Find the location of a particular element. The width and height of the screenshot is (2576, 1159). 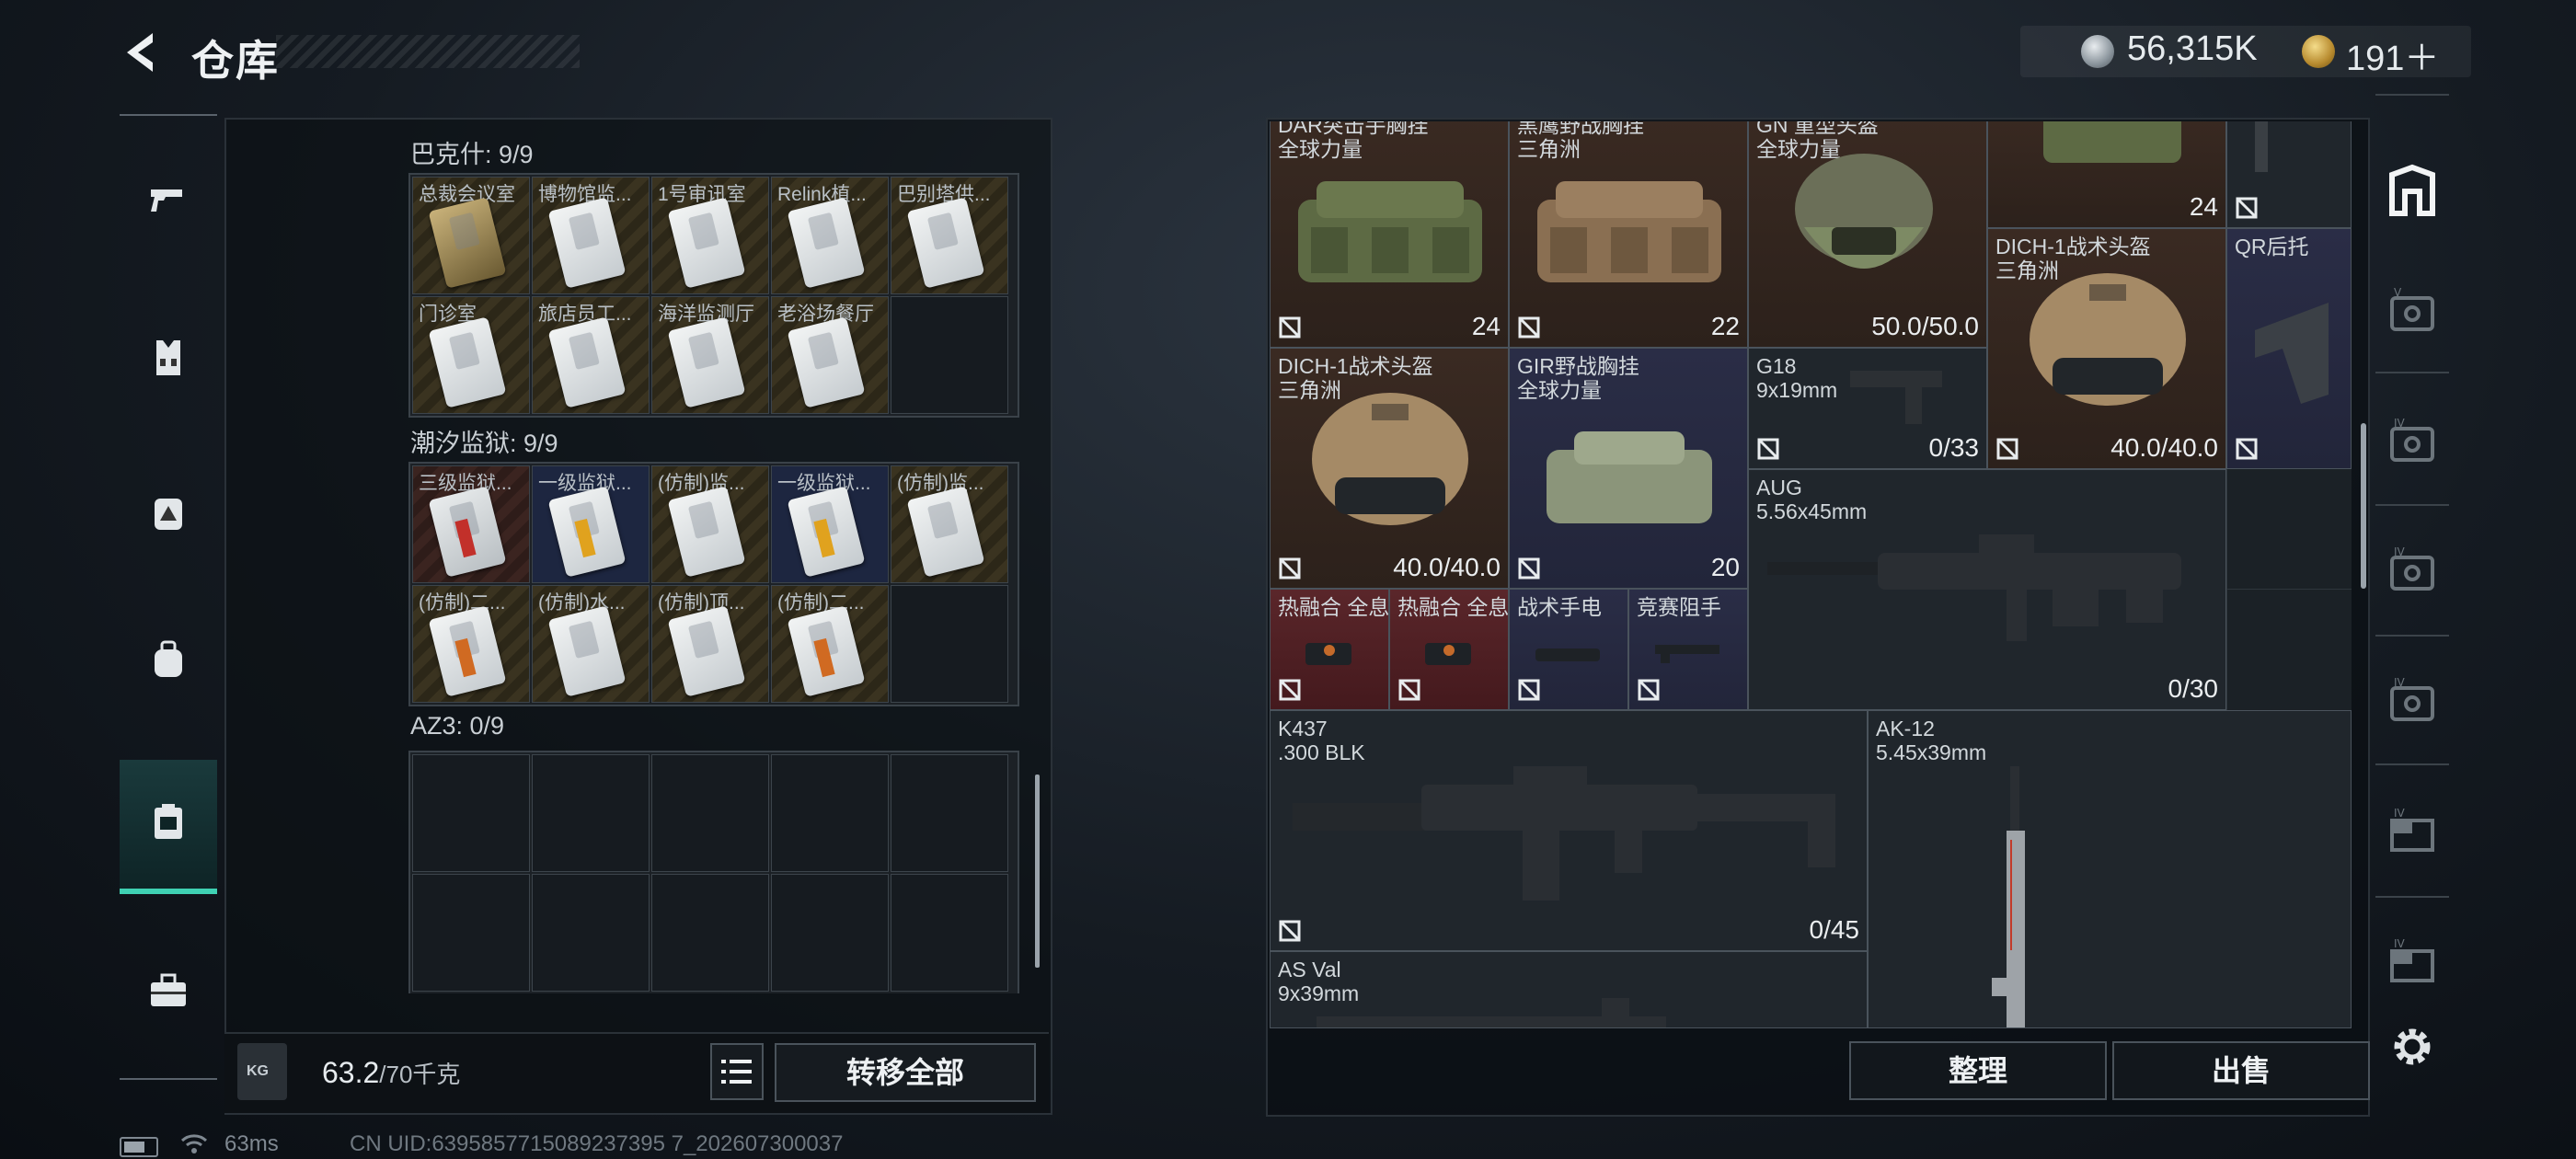

helmet-image is located at coordinates (1390, 459).